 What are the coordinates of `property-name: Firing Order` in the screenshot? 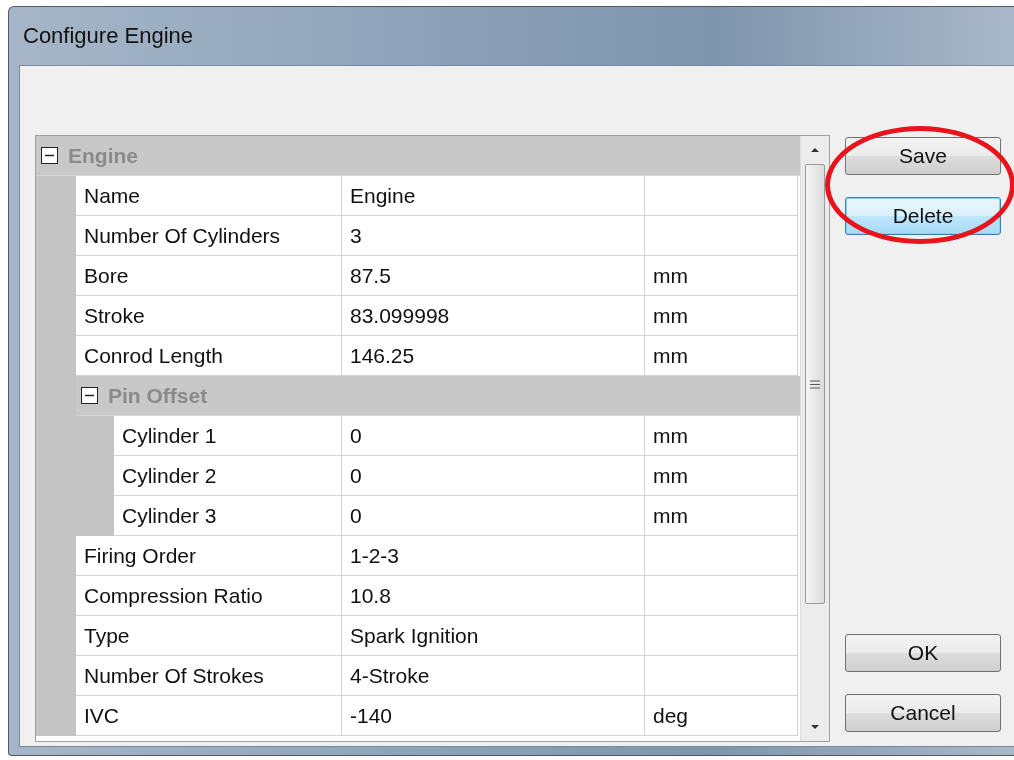 It's located at (209, 556).